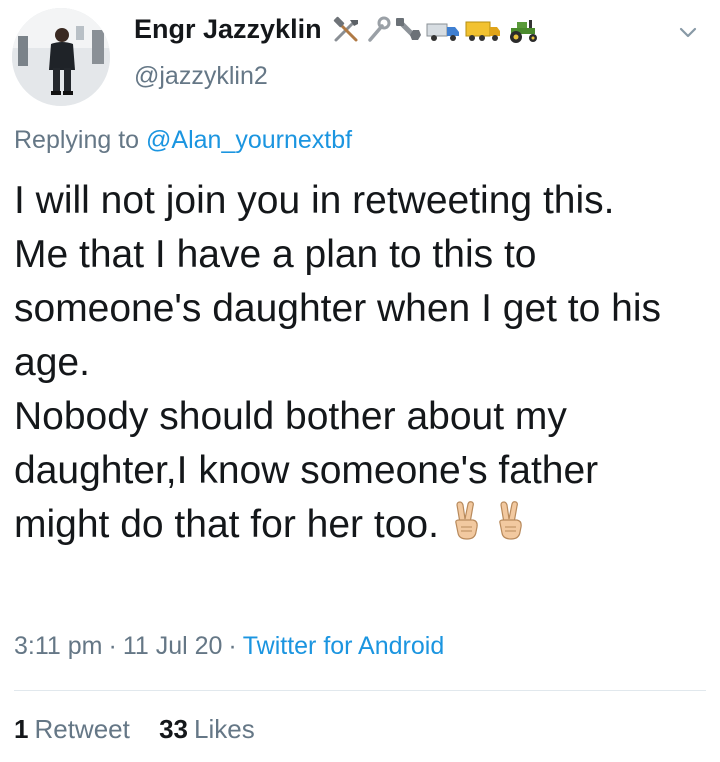  I want to click on user-name-row: Engr Jazzyklin, so click(337, 29).